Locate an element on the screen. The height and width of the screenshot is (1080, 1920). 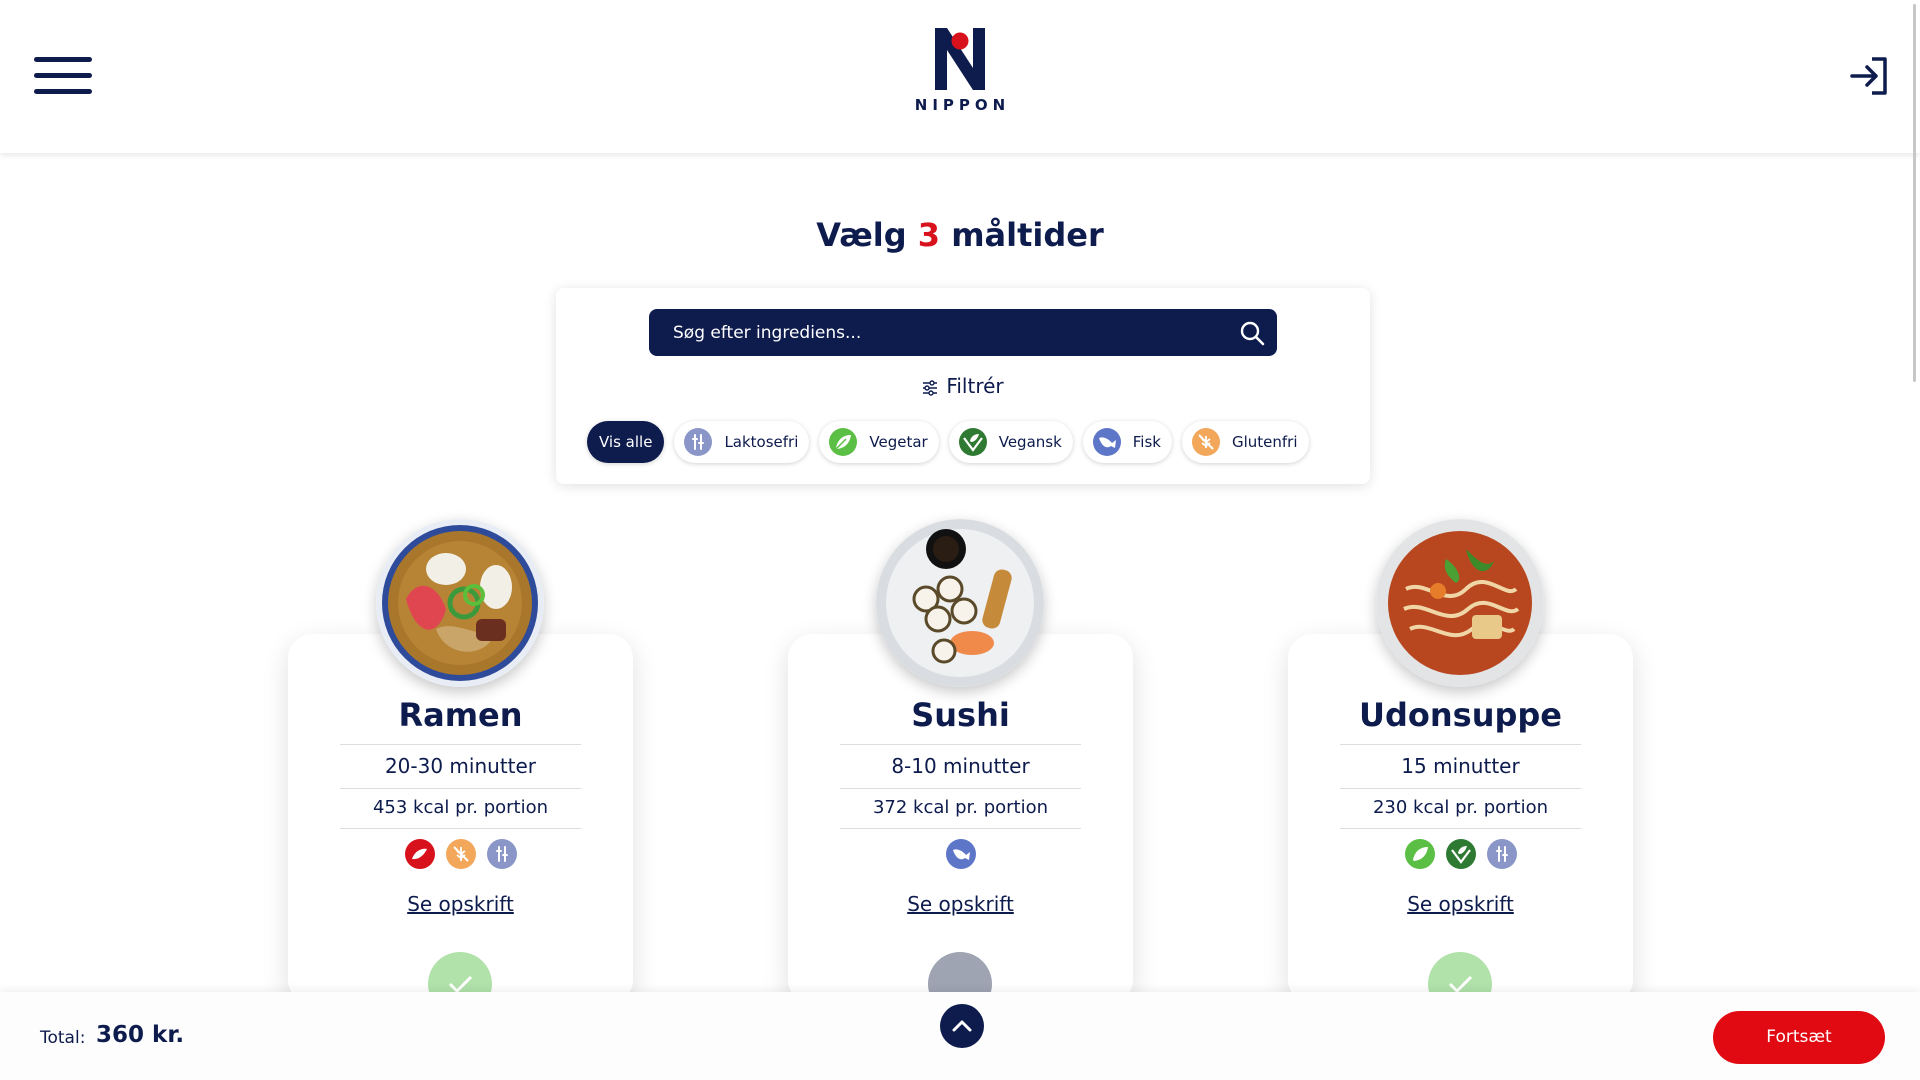
meal-time: 20-30 minutter is located at coordinates (460, 766).